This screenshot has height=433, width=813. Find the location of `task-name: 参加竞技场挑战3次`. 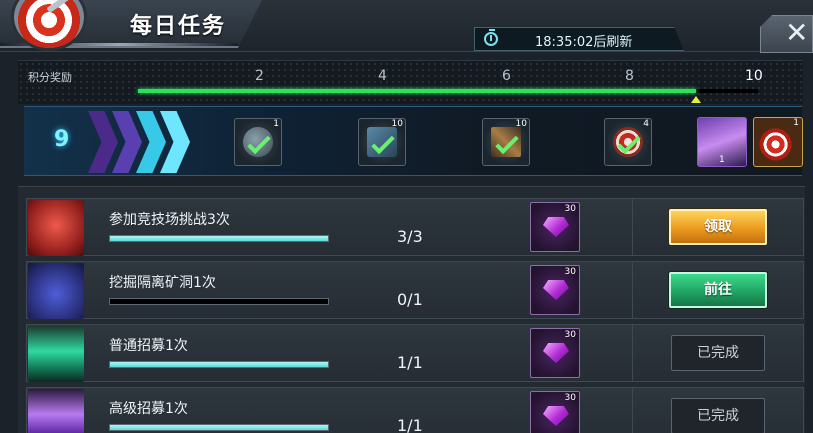

task-name: 参加竞技场挑战3次 is located at coordinates (169, 220).